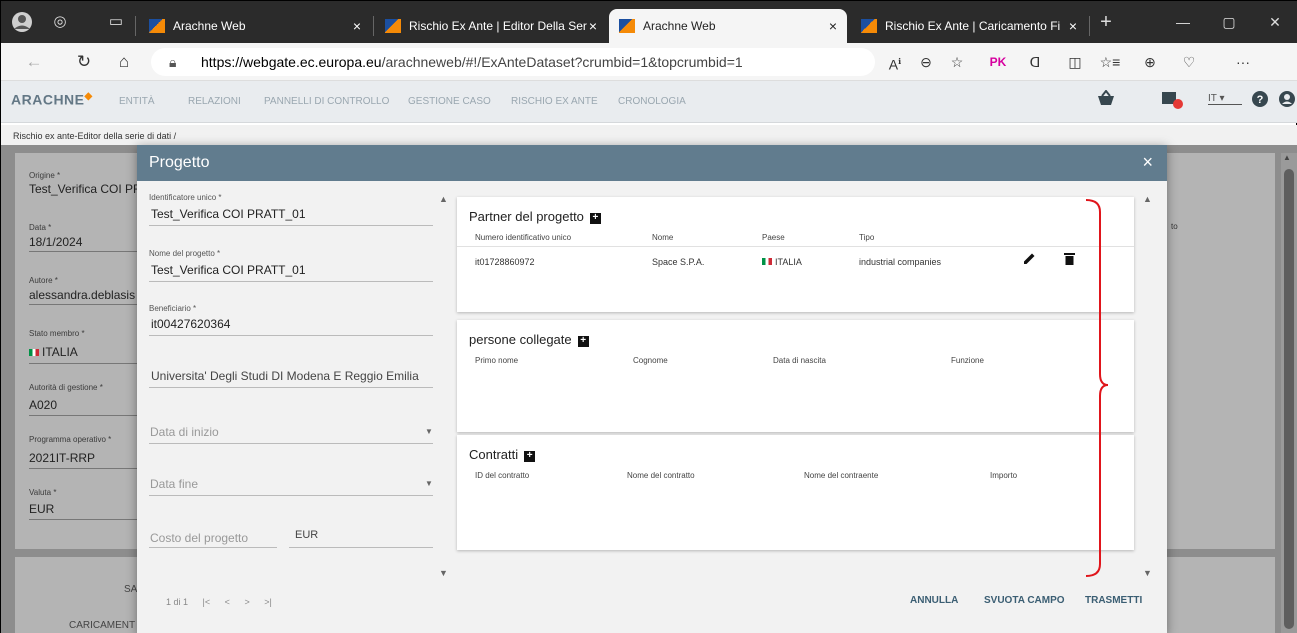 Image resolution: width=1297 pixels, height=633 pixels. What do you see at coordinates (1075, 62) in the screenshot?
I see `split-screen-icon: ◫` at bounding box center [1075, 62].